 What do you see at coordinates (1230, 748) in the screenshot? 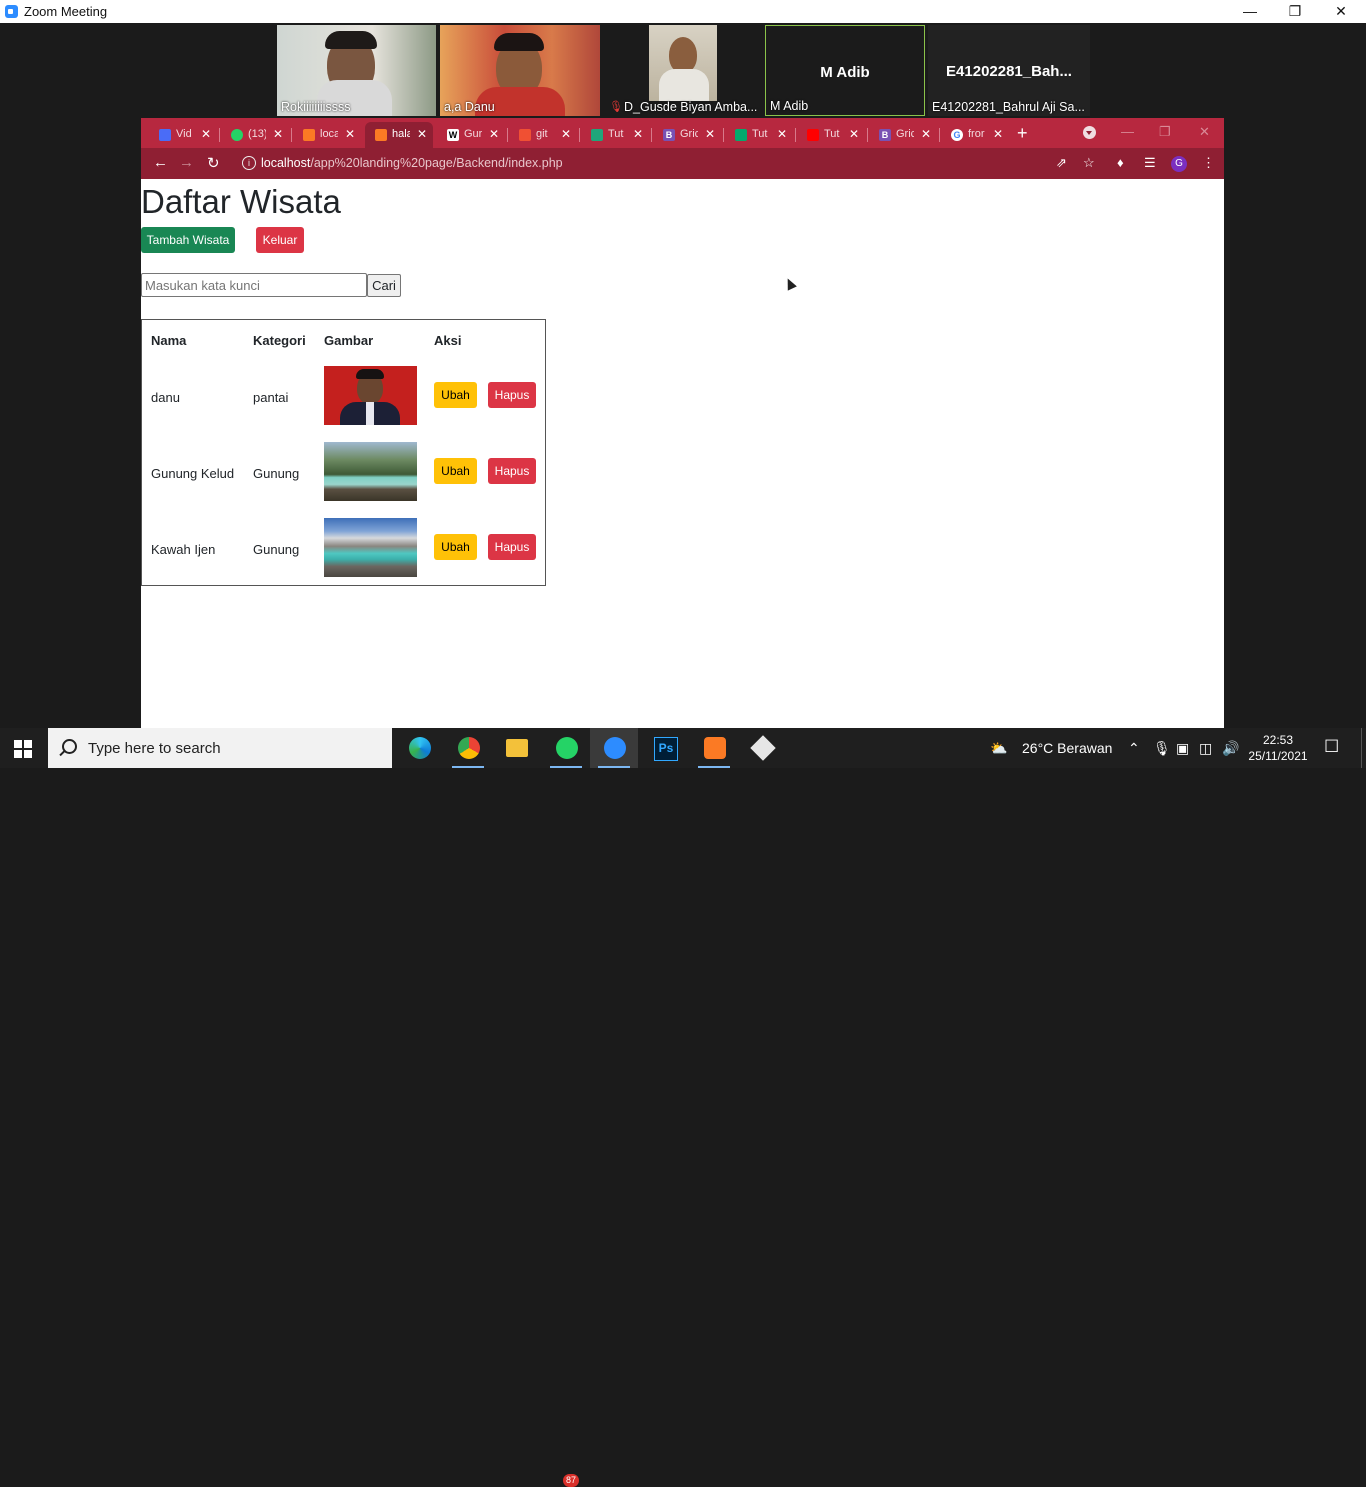
I see `volume-icon: 🔊` at bounding box center [1230, 748].